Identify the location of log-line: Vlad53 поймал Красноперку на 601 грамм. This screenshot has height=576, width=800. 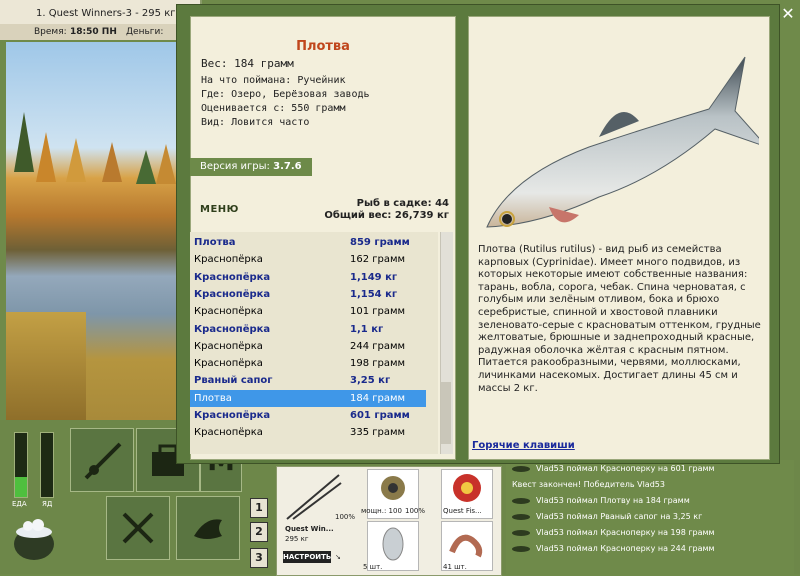
(613, 468).